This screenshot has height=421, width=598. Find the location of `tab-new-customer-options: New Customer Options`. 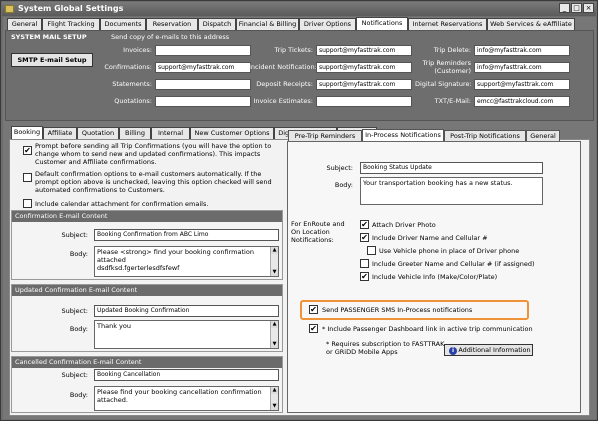

tab-new-customer-options: New Customer Options is located at coordinates (232, 133).